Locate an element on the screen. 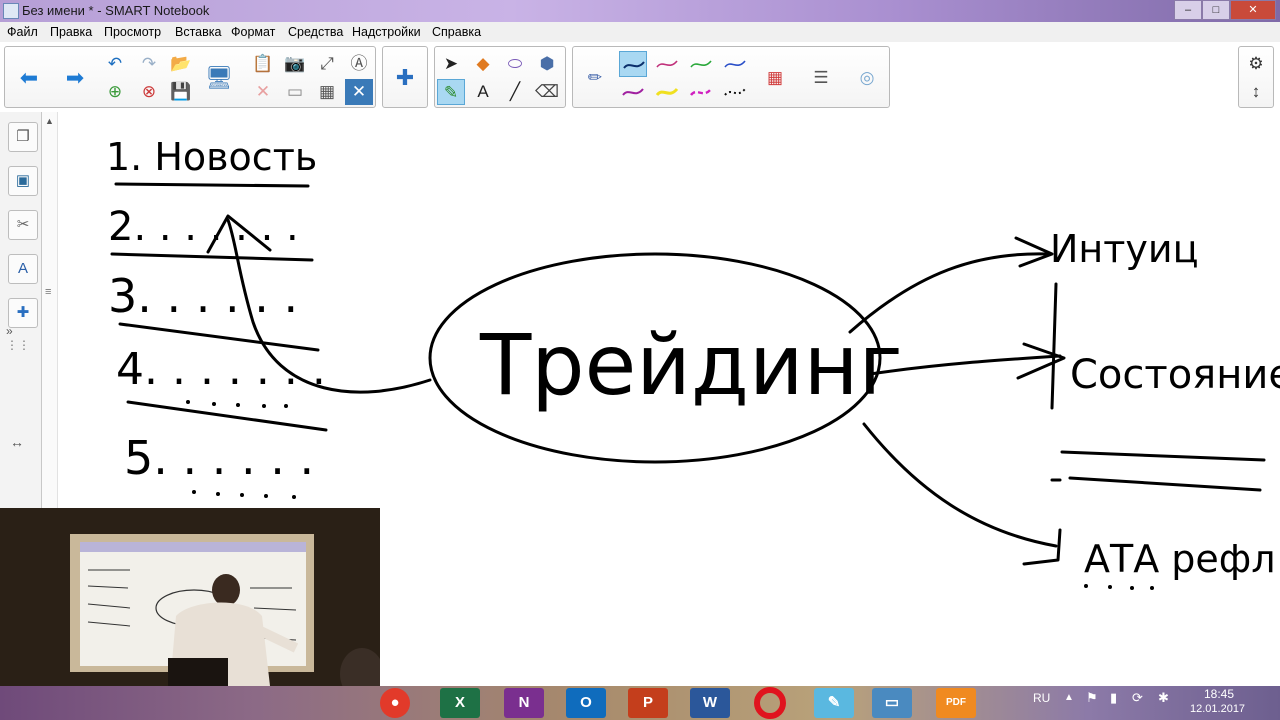  close-page-icon: ✕ is located at coordinates (359, 92).